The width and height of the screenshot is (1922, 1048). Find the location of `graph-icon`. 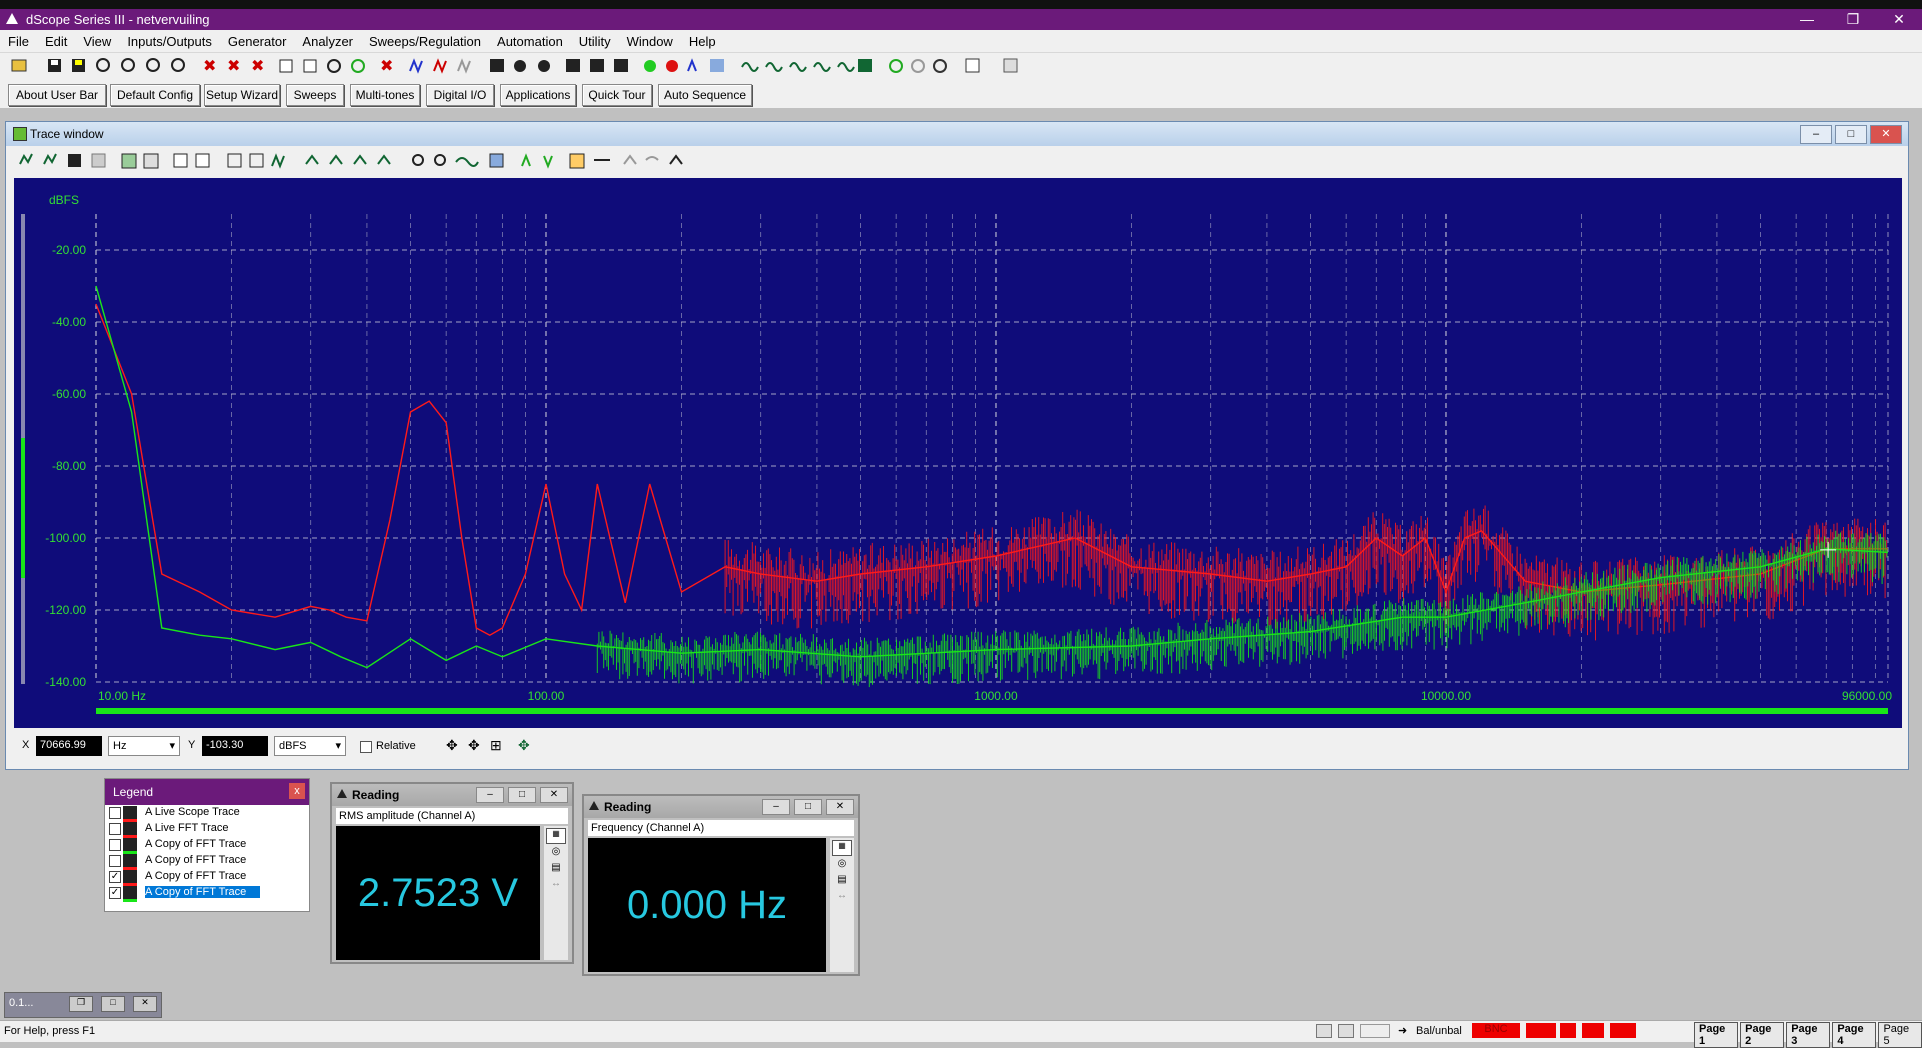

graph-icon is located at coordinates (865, 65).